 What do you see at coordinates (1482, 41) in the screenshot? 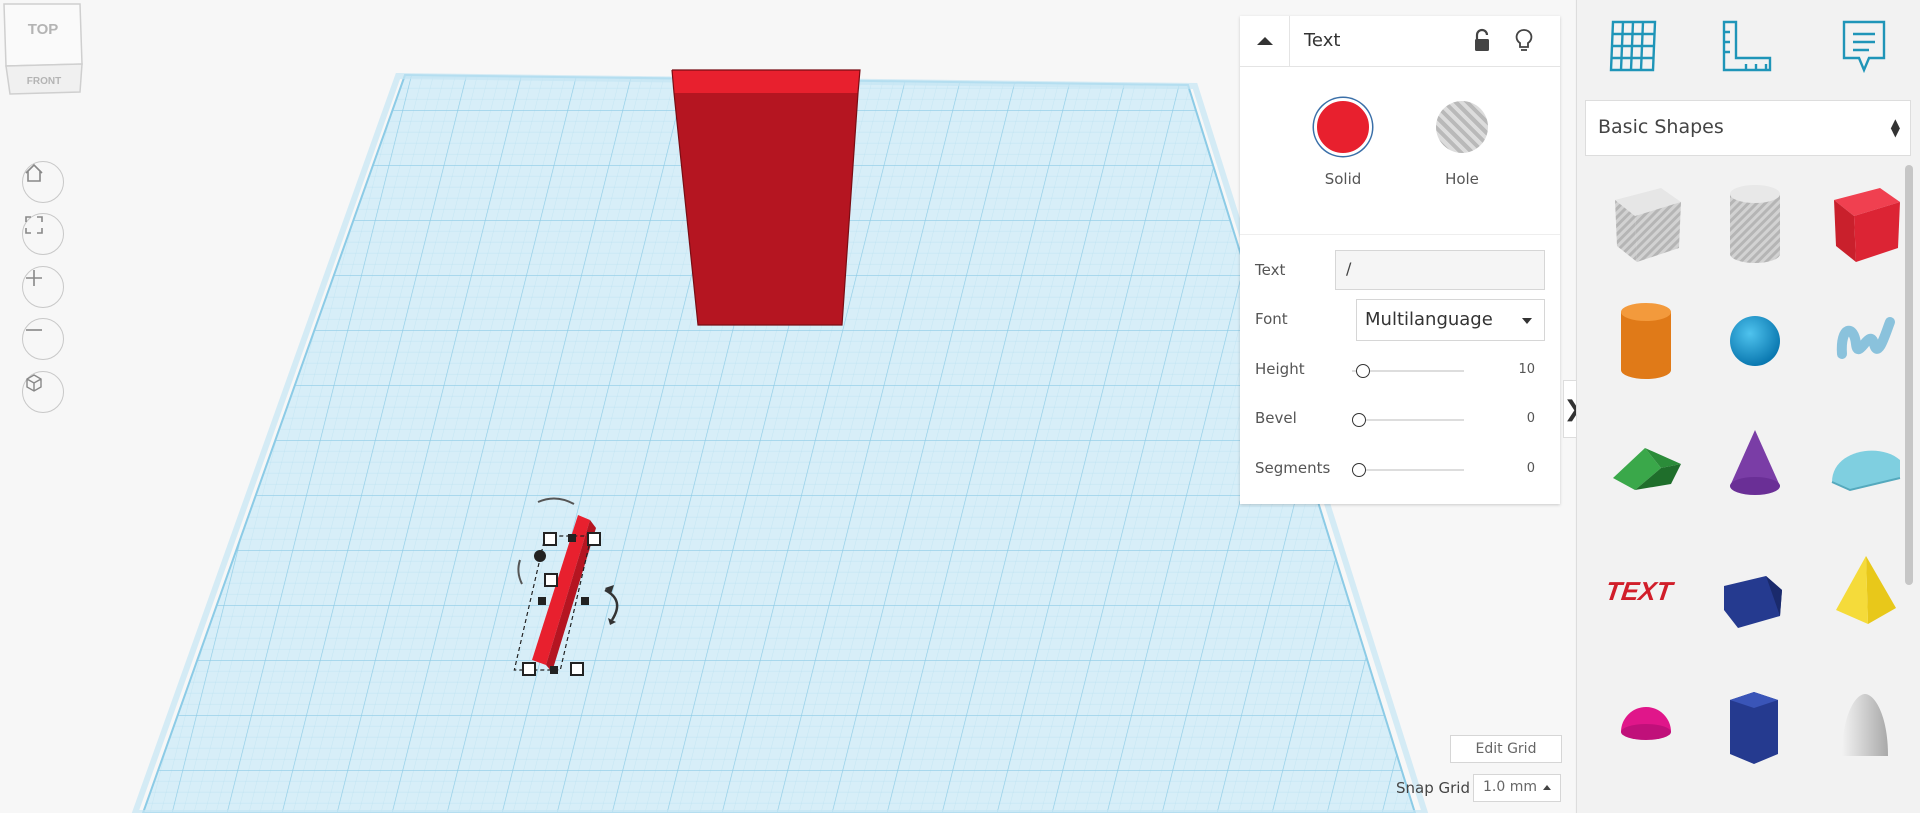
I see `lock-icon` at bounding box center [1482, 41].